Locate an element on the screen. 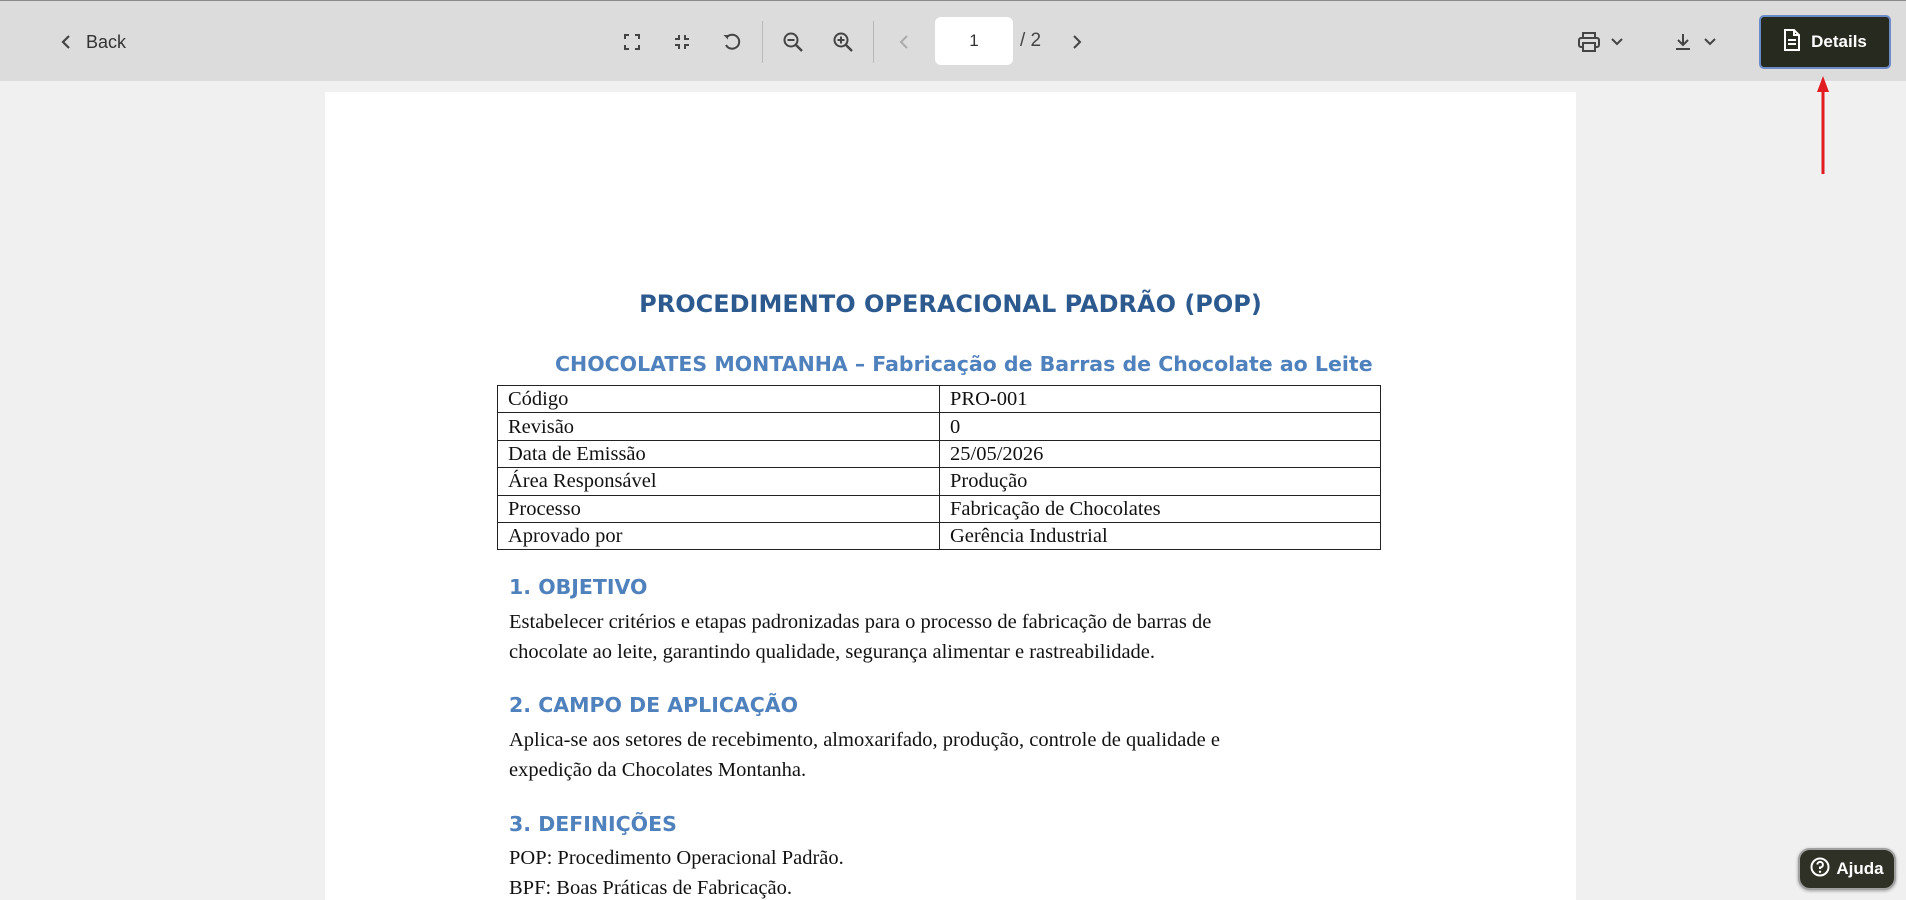 This screenshot has width=1906, height=900. help-label: Ajuda is located at coordinates (1860, 868).